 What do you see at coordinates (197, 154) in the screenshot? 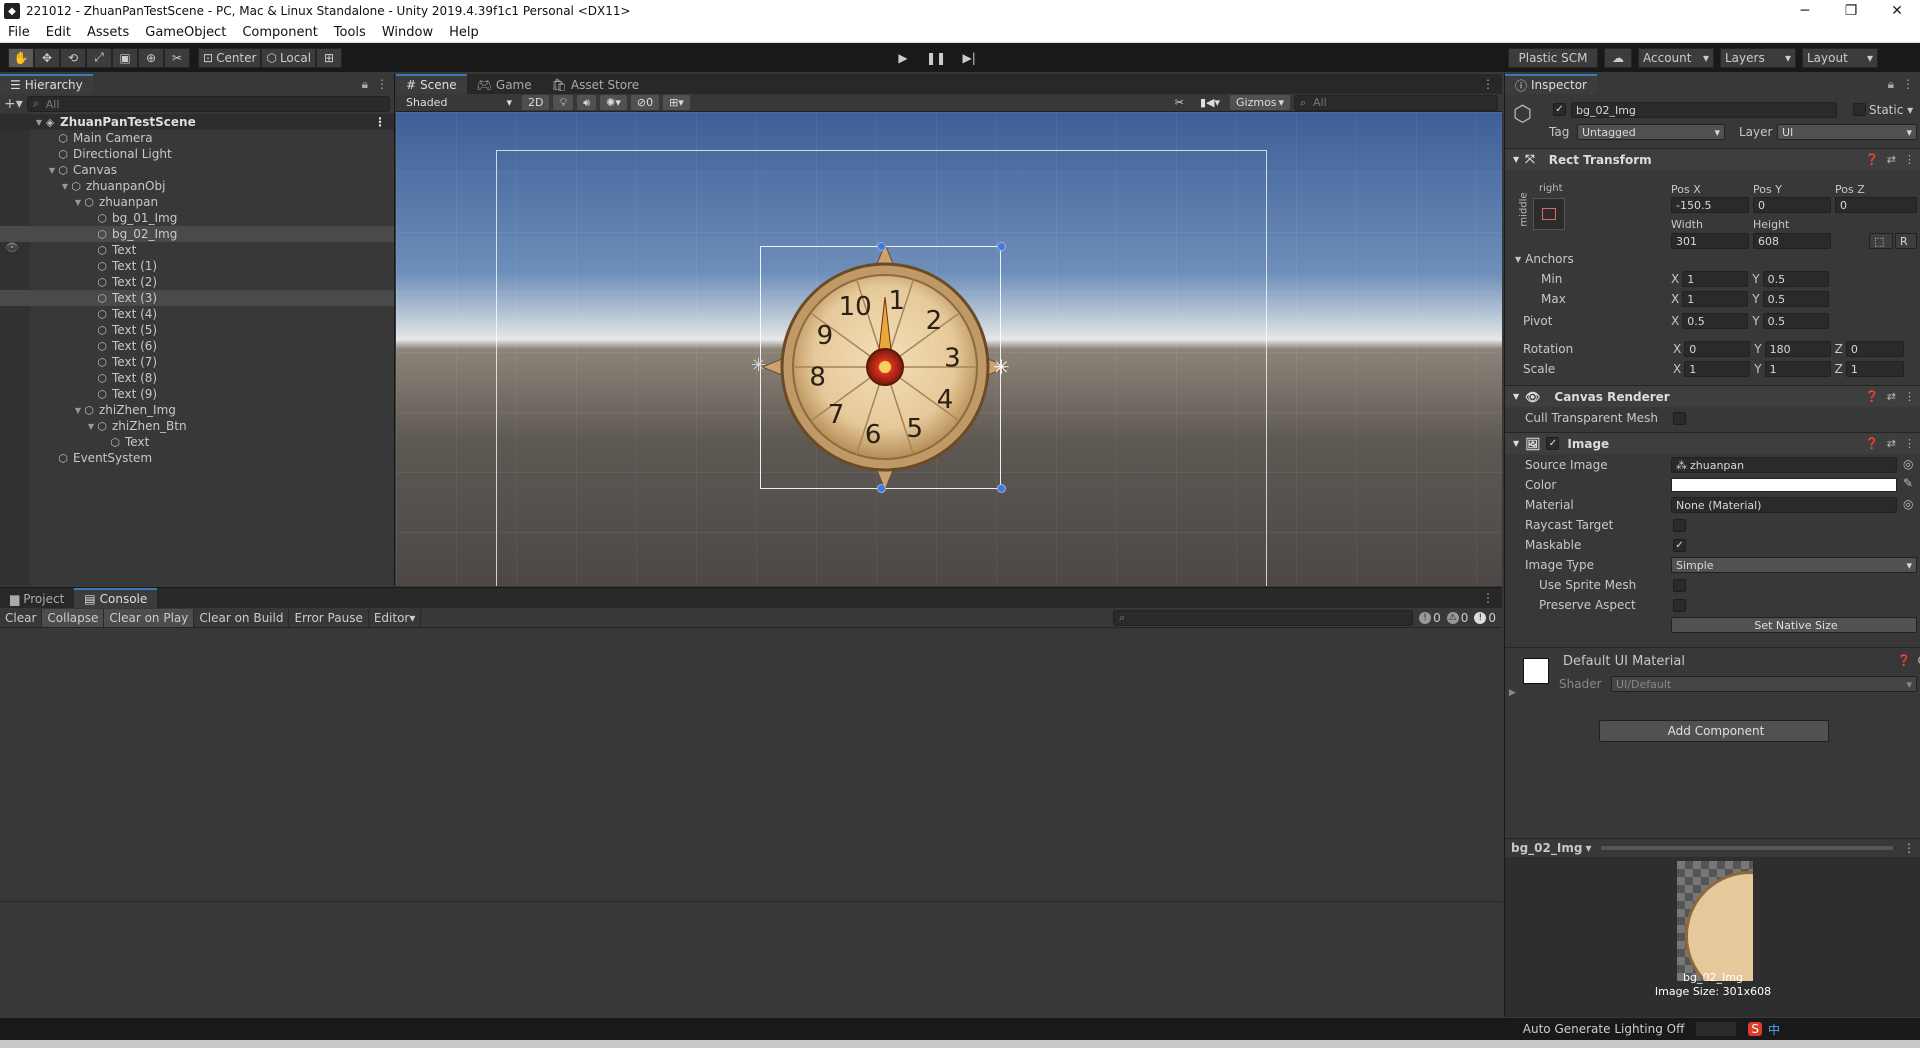
I see `hierarchy-item: ⬡ Directional Light` at bounding box center [197, 154].